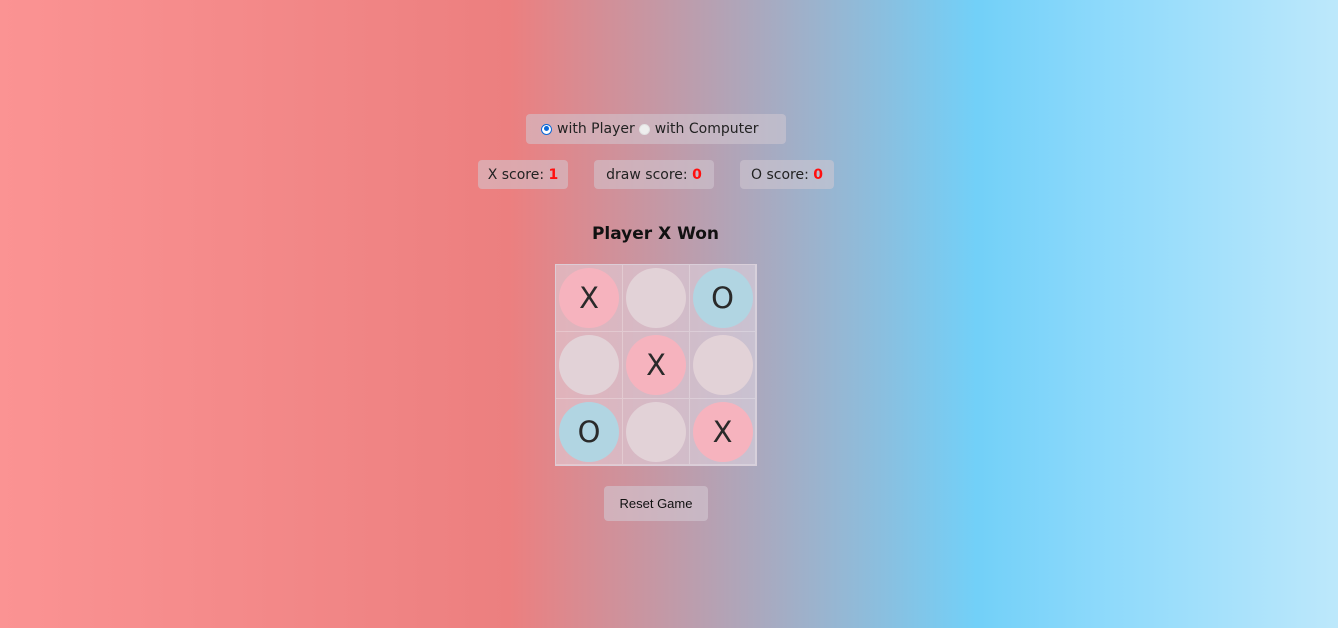 Image resolution: width=1338 pixels, height=628 pixels. I want to click on board-cell-2-2: X, so click(723, 432).